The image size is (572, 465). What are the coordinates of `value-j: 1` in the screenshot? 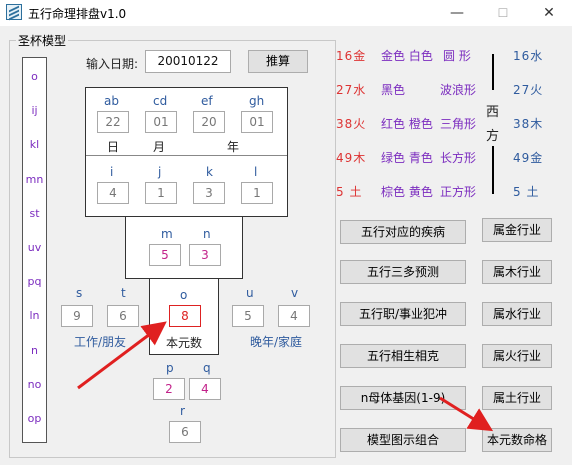 It's located at (161, 193).